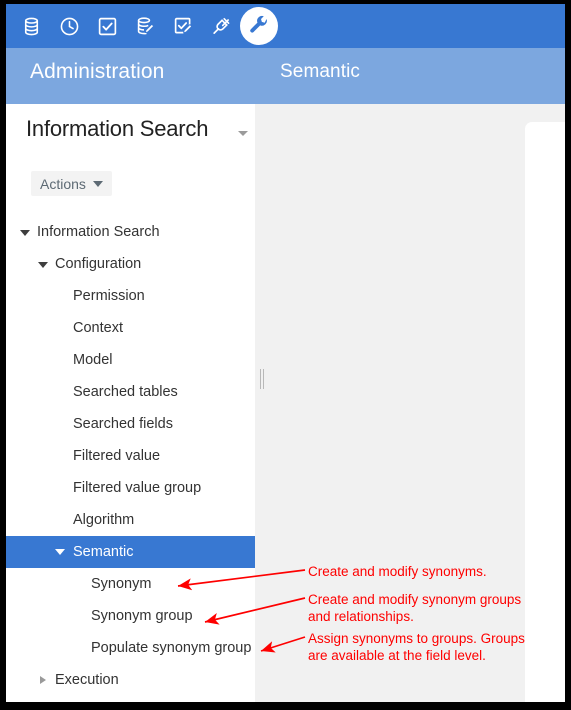 The width and height of the screenshot is (571, 710). What do you see at coordinates (397, 571) in the screenshot?
I see `annotation-synonym: Create and modify synonyms.` at bounding box center [397, 571].